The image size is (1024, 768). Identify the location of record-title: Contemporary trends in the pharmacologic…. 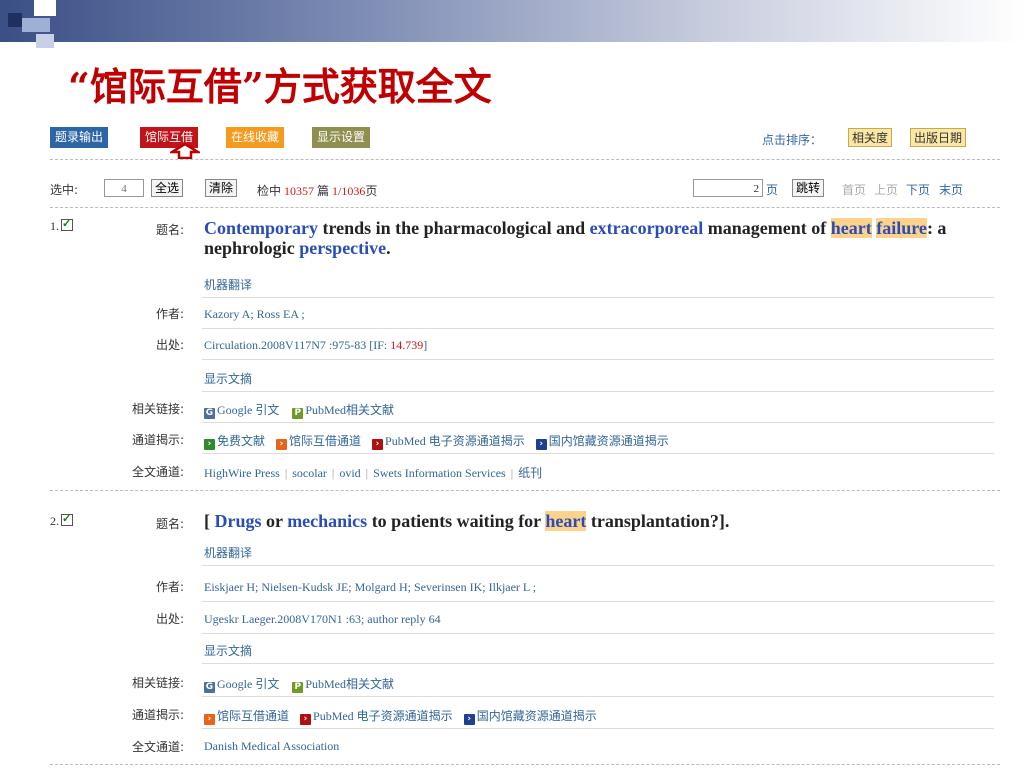
(599, 238).